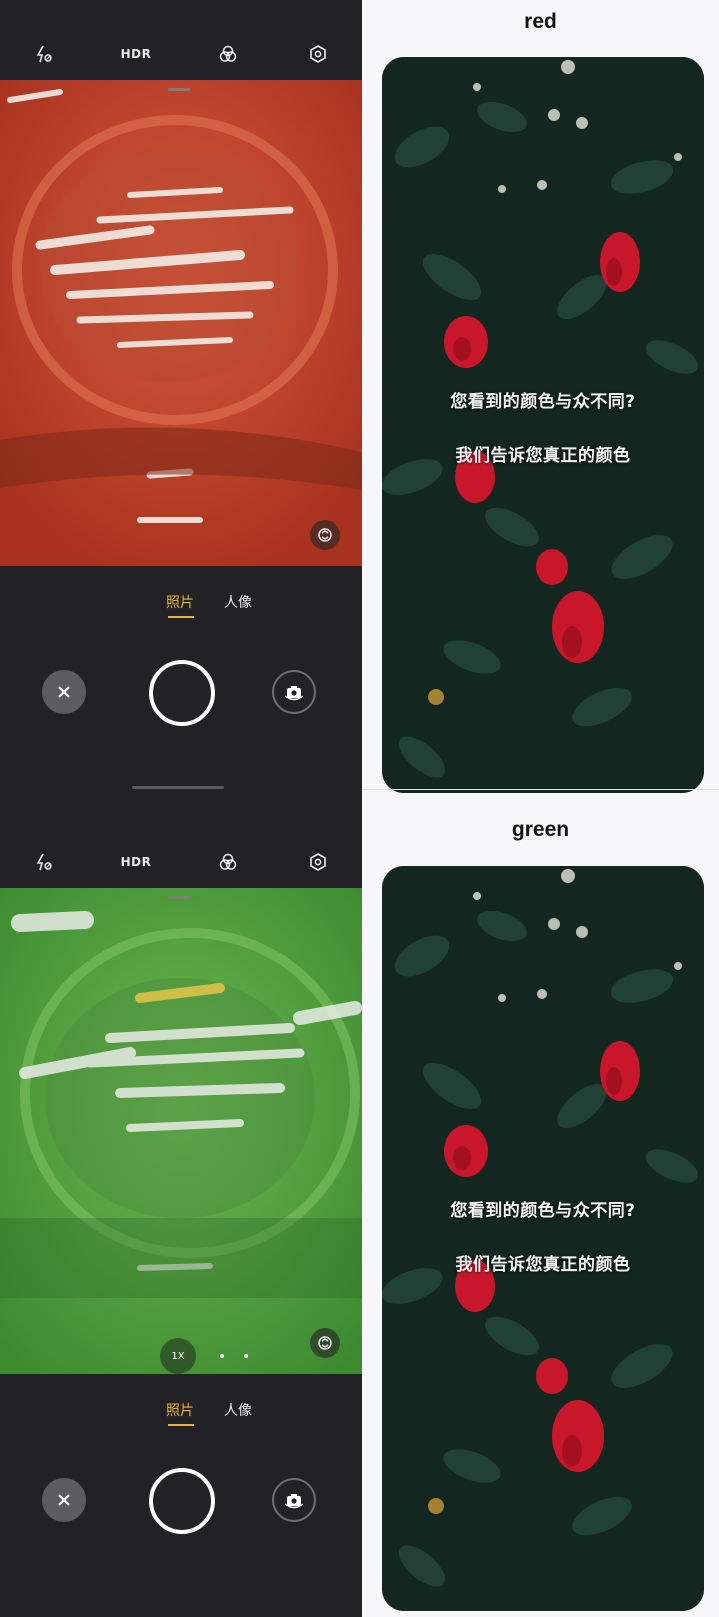 The height and width of the screenshot is (1617, 719). Describe the element at coordinates (540, 789) in the screenshot. I see `panel-separator` at that location.